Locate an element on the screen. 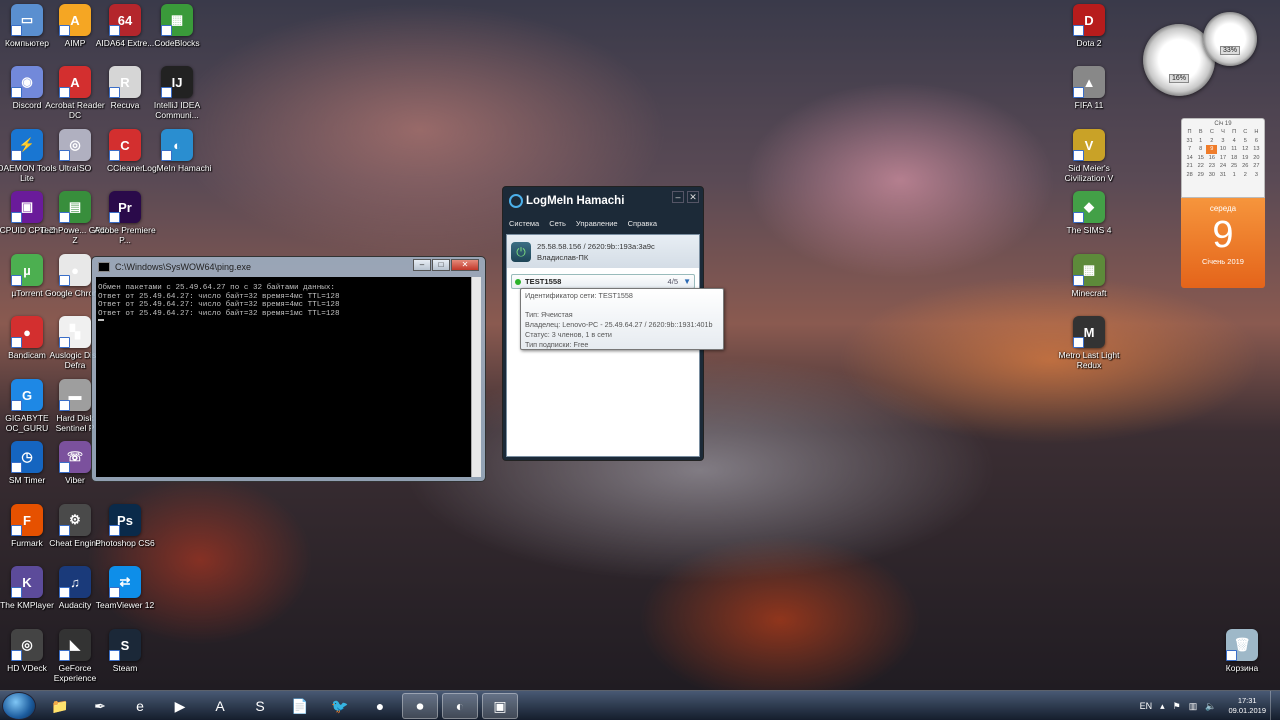  calendar-day: 9 is located at coordinates (1212, 149).